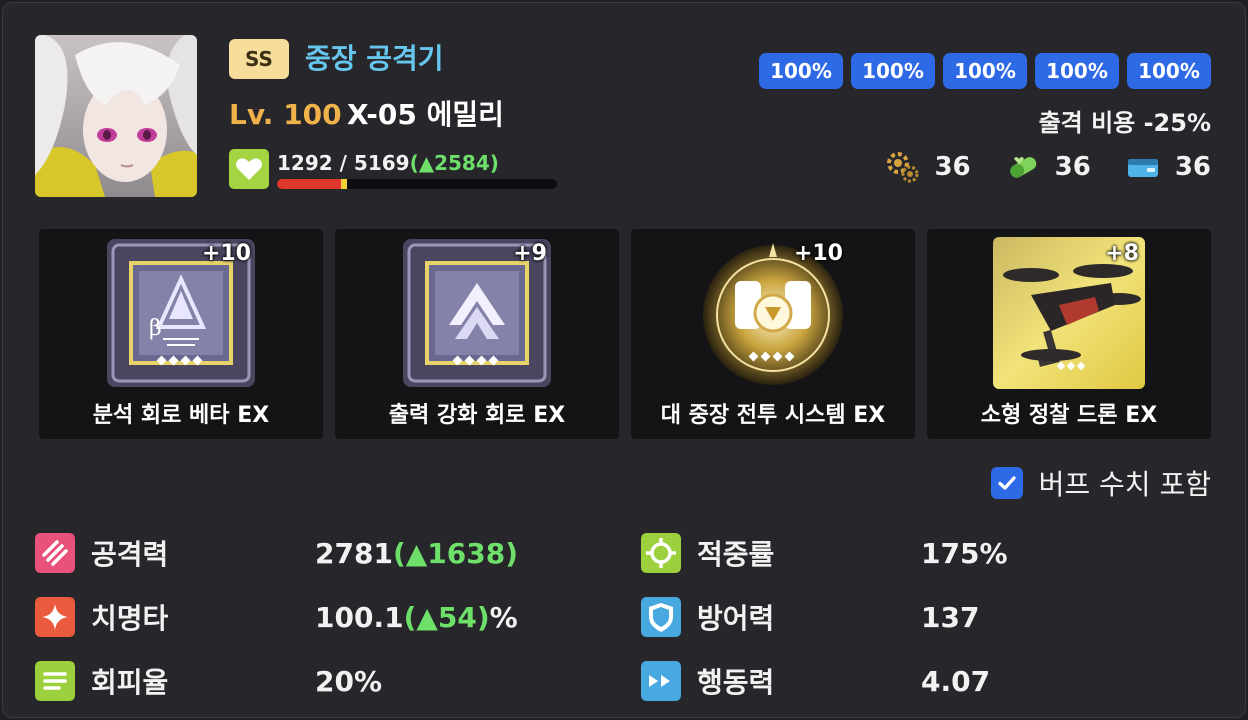  I want to click on stat-bonus: ▲54, so click(446, 617).